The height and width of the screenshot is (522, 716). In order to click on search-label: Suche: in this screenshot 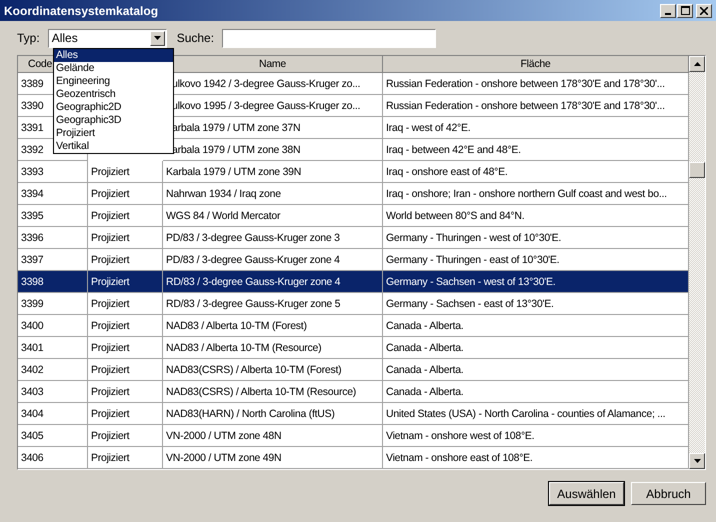, I will do `click(195, 38)`.